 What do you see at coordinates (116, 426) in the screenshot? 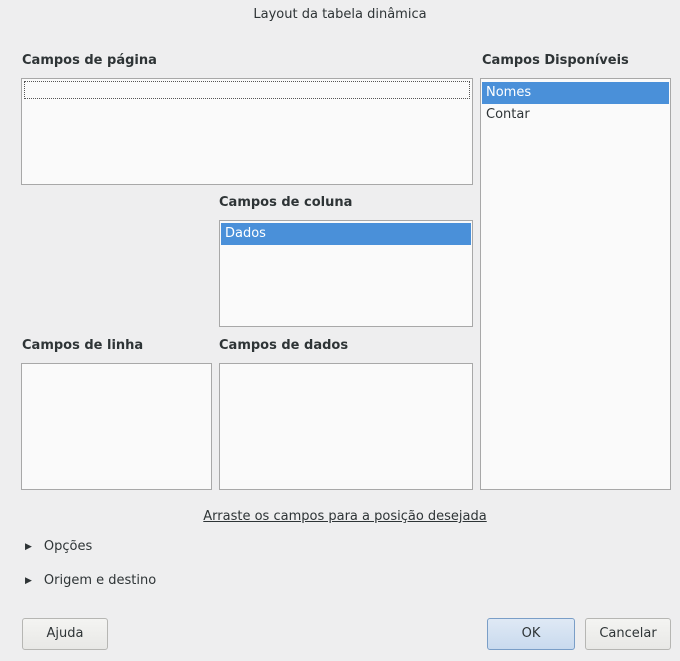
I see `row-fields-area` at bounding box center [116, 426].